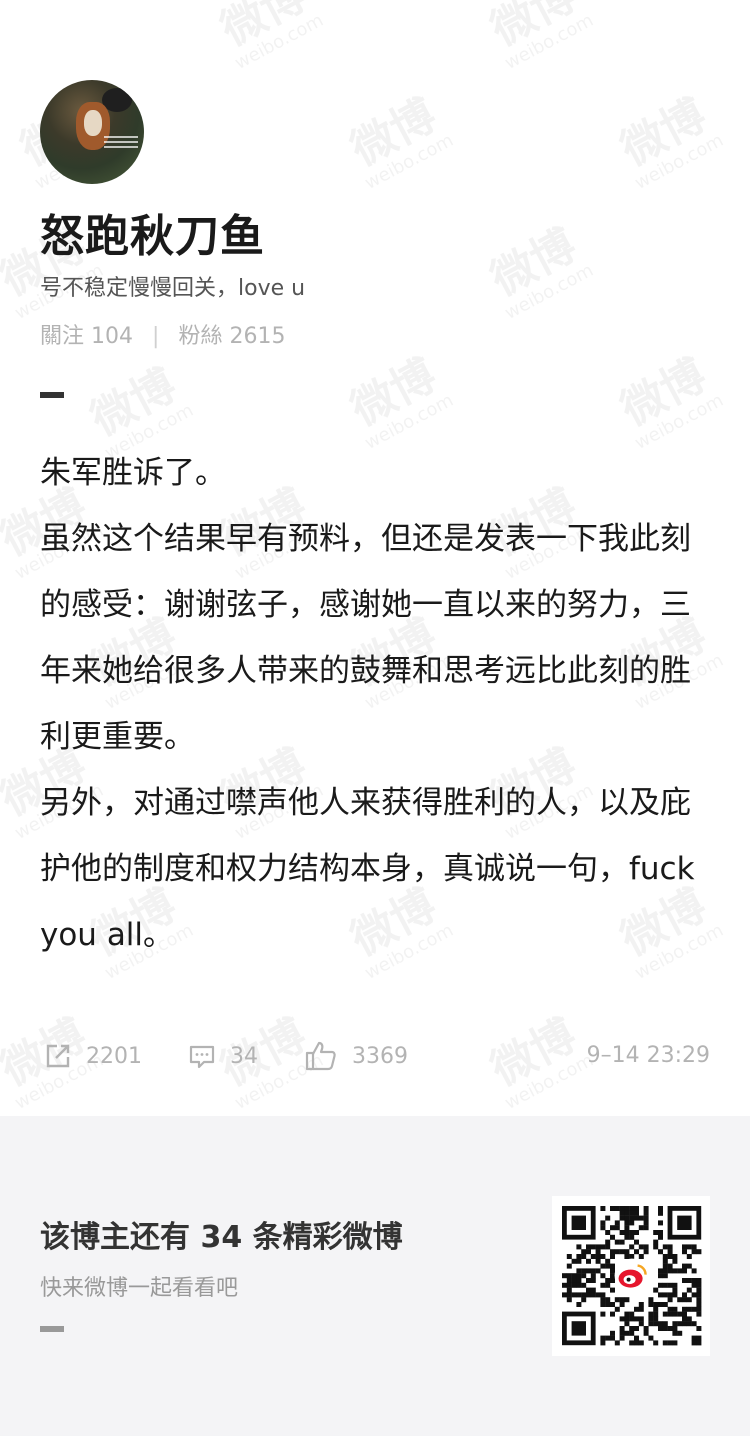 This screenshot has width=750, height=1436. What do you see at coordinates (152, 232) in the screenshot?
I see `username: 怒跑秋刀鱼` at bounding box center [152, 232].